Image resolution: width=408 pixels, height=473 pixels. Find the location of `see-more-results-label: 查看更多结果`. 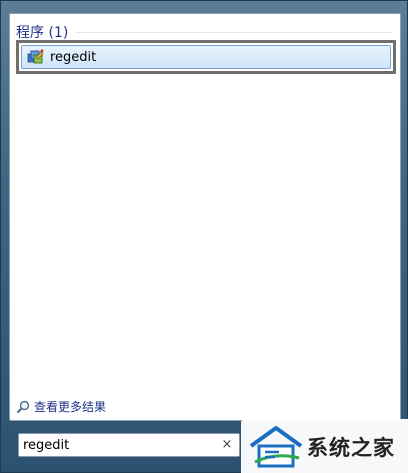

see-more-results-label: 查看更多结果 is located at coordinates (70, 407).